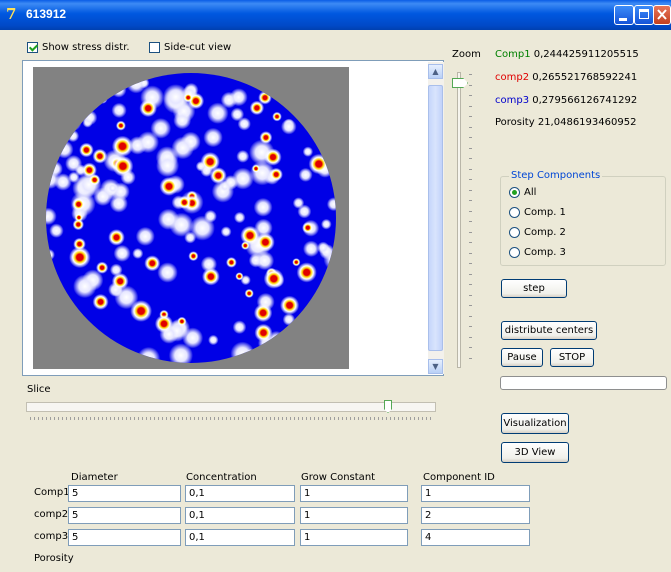 This screenshot has width=671, height=572. Describe the element at coordinates (535, 452) in the screenshot. I see `3d-view-button: 3D View` at that location.